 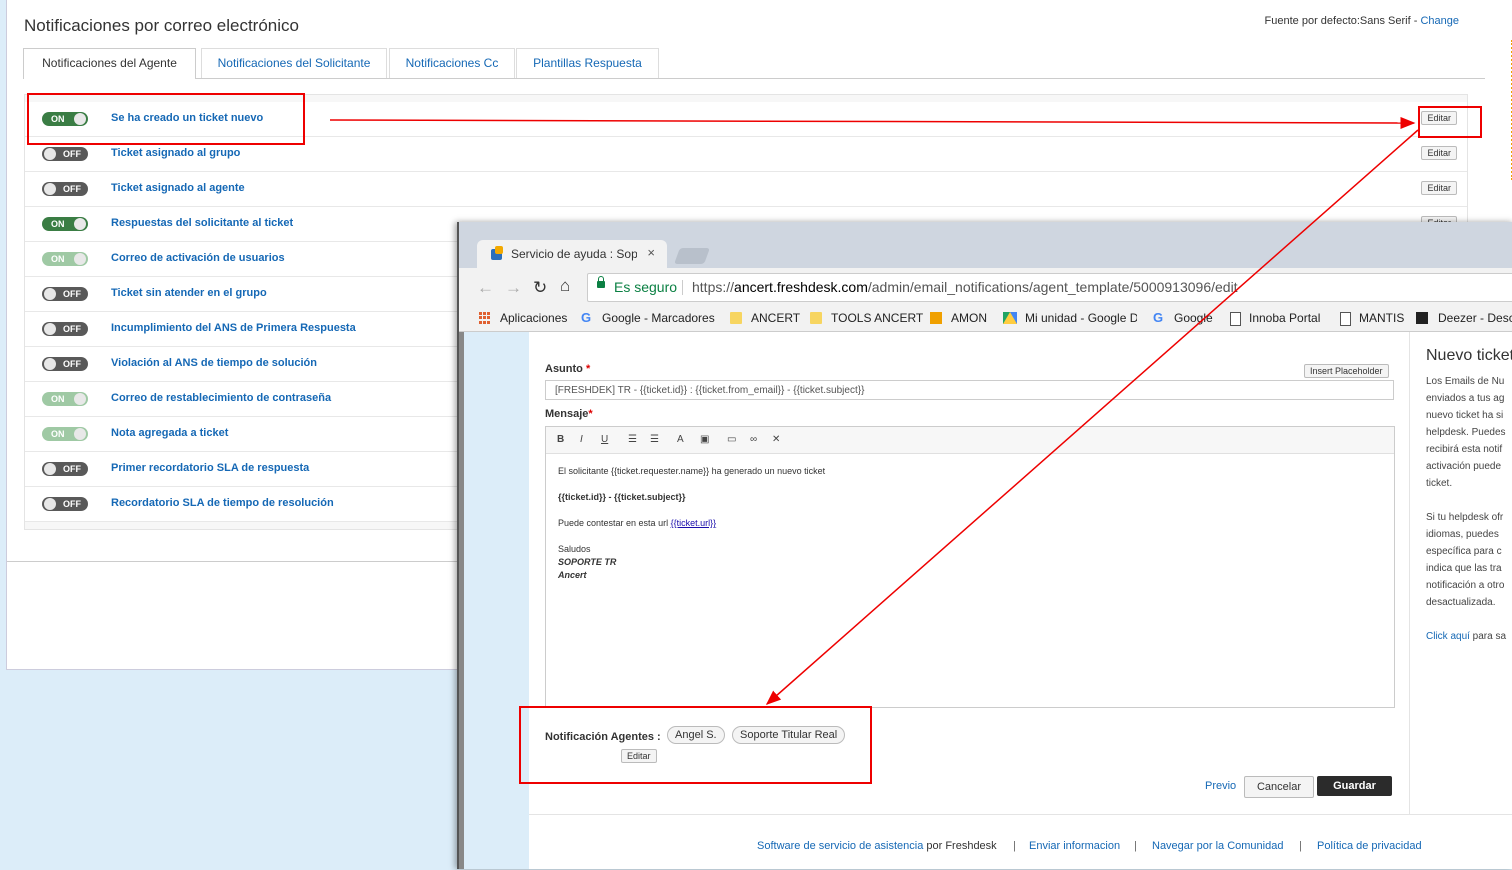 I want to click on notification-label: Correo de restablecimiento de contraseña, so click(x=221, y=398).